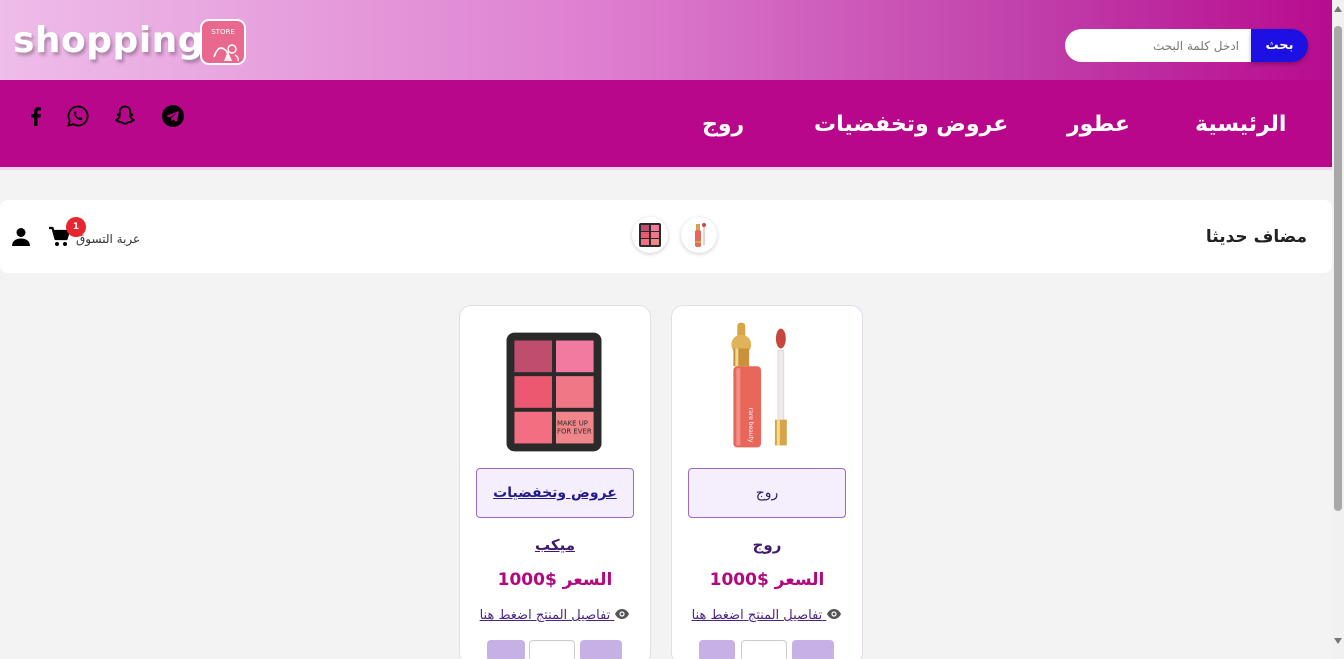 Image resolution: width=1344 pixels, height=659 pixels. What do you see at coordinates (555, 545) in the screenshot?
I see `product-name: ميكب` at bounding box center [555, 545].